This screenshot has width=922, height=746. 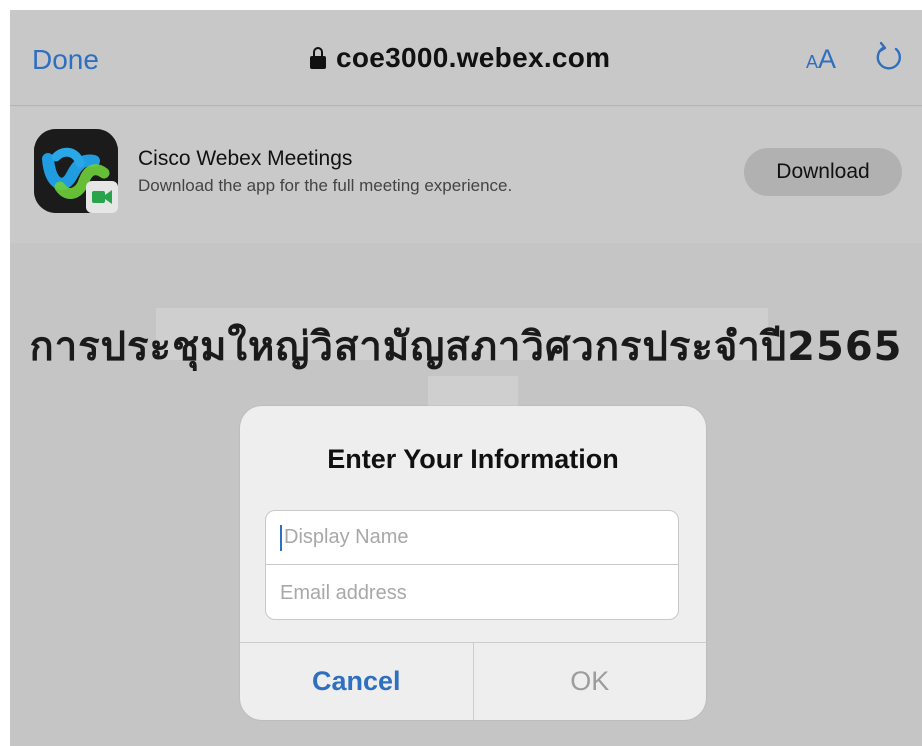 I want to click on meeting-title: การประชุมใหญ่วิสามัญสภาวิศวกรประจำปี2565, so click(x=466, y=347).